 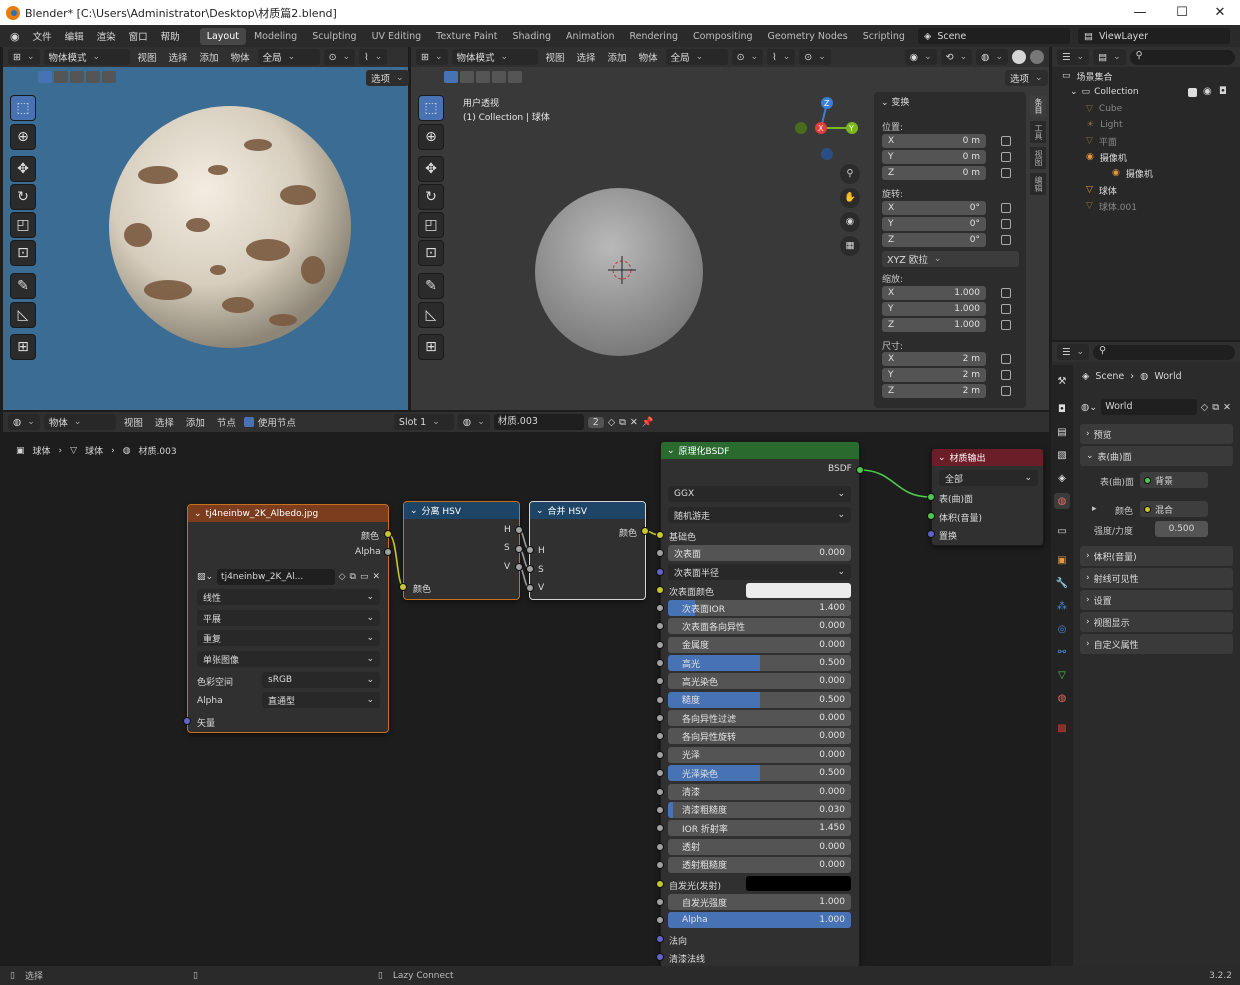 I want to click on node-links, so click(x=659, y=529).